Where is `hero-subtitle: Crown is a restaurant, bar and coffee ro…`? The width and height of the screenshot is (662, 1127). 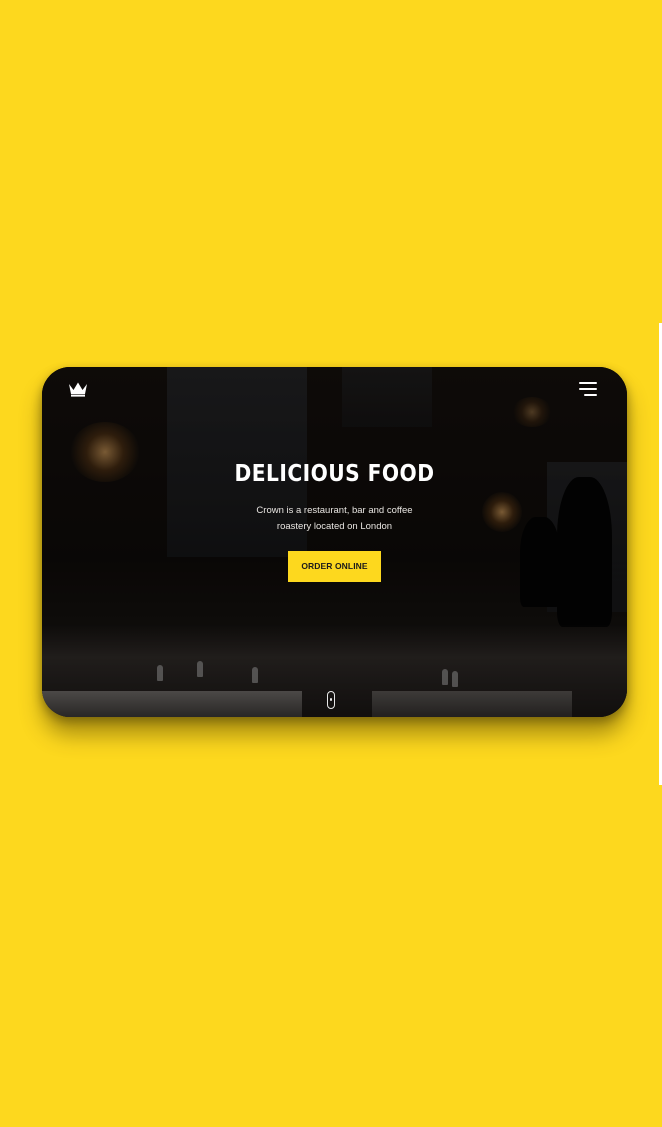 hero-subtitle: Crown is a restaurant, bar and coffee ro… is located at coordinates (334, 518).